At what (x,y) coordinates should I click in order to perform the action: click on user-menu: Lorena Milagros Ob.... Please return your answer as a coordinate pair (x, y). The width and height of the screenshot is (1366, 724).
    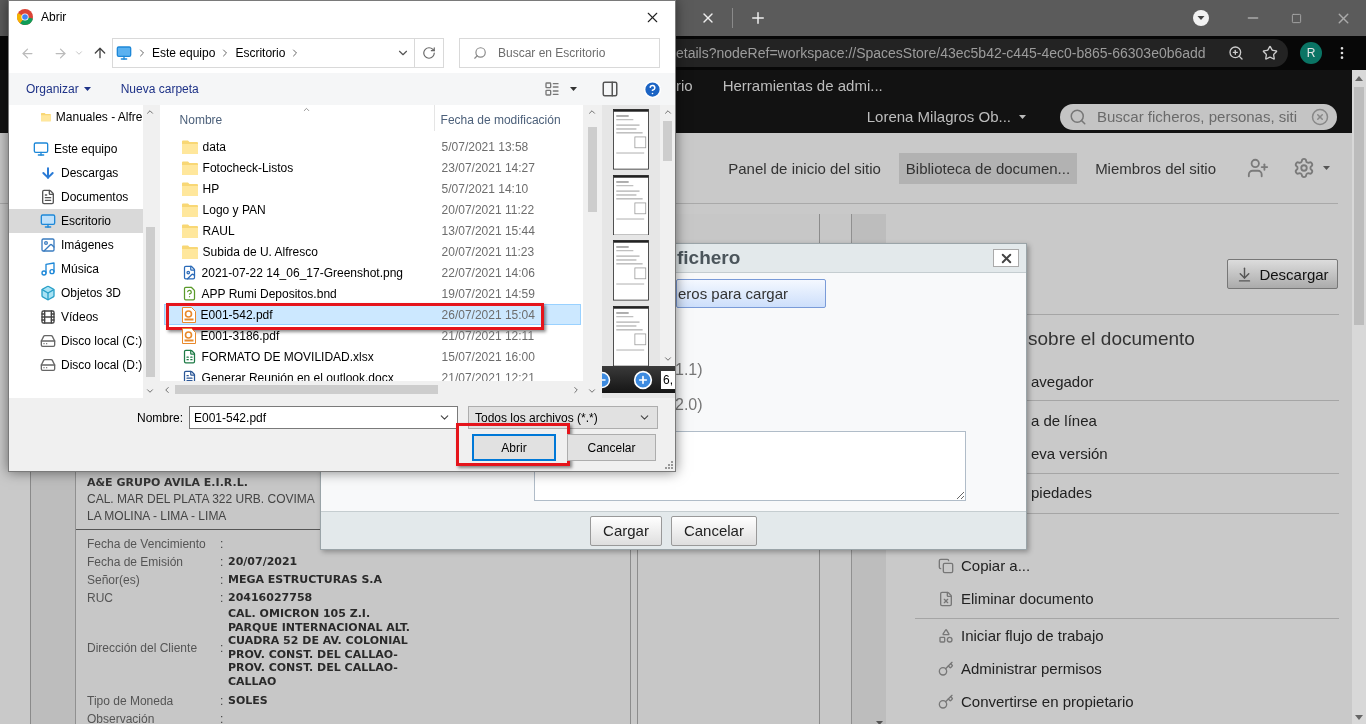
    Looking at the image, I should click on (946, 116).